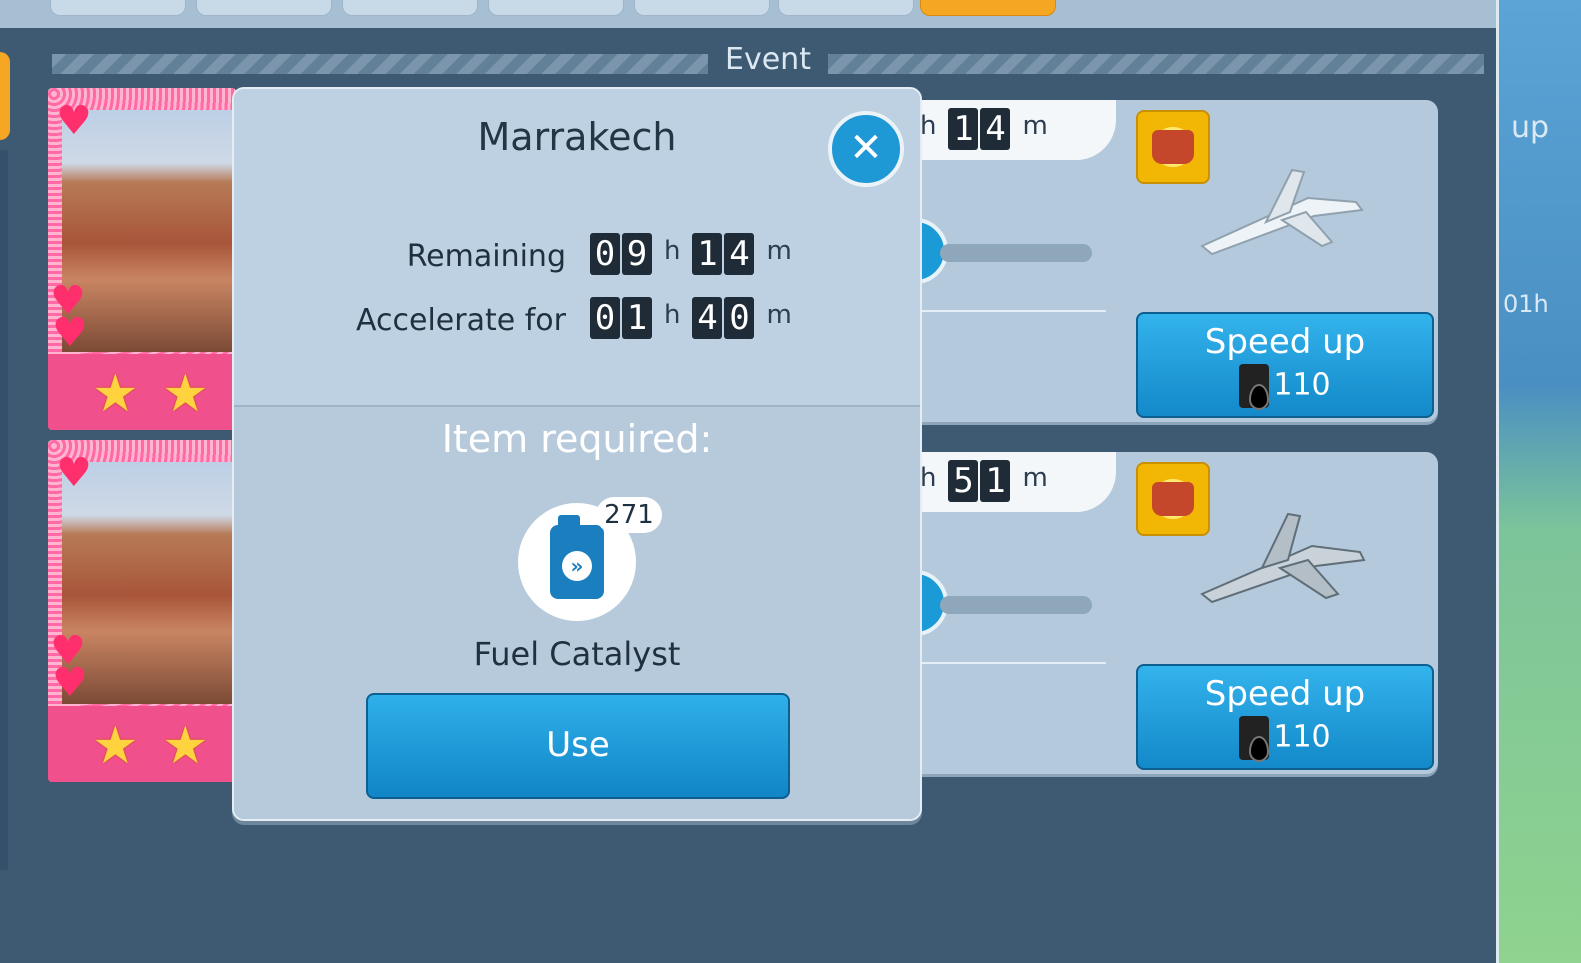 This screenshot has width=1581, height=963. What do you see at coordinates (578, 746) in the screenshot?
I see `use-button: Use` at bounding box center [578, 746].